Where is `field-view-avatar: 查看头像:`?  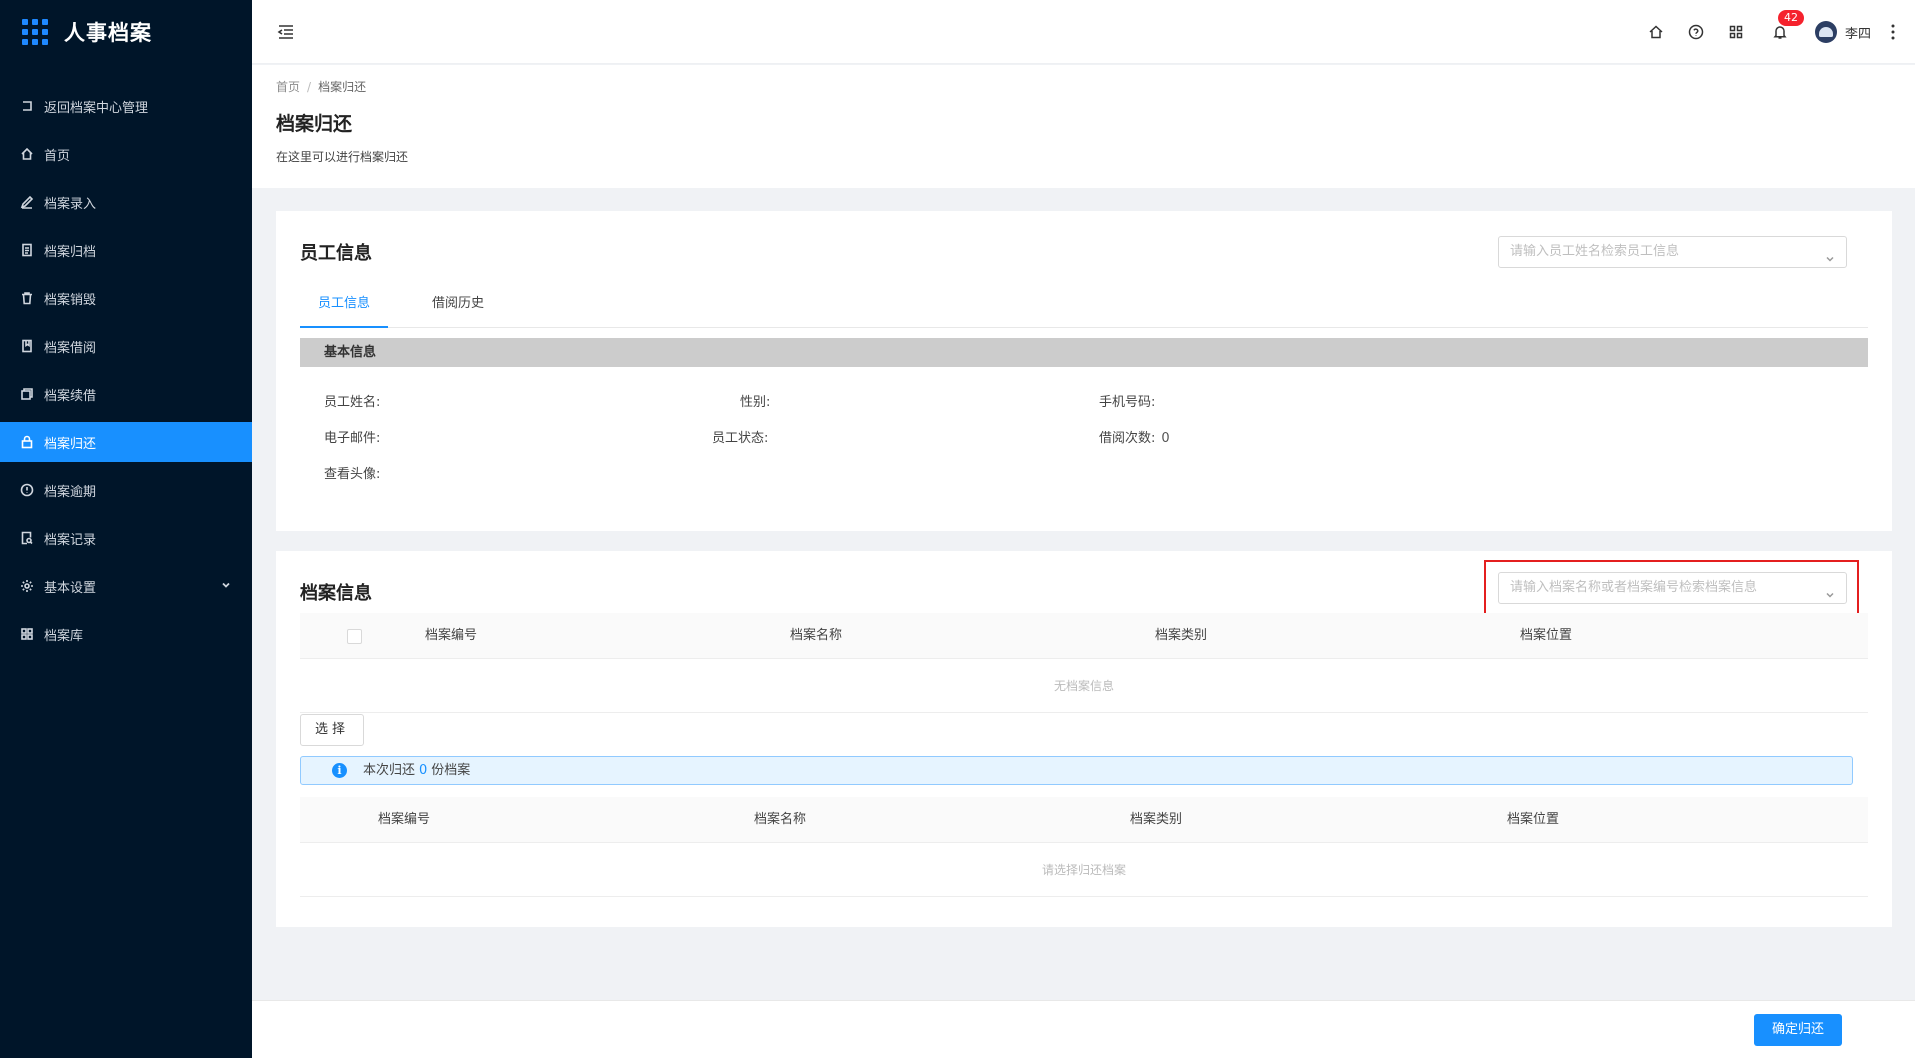 field-view-avatar: 查看头像: is located at coordinates (352, 472).